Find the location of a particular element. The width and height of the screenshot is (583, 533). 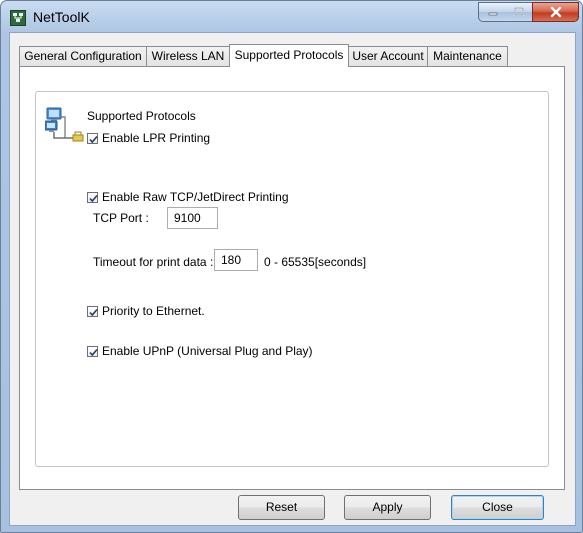

close-window-button is located at coordinates (555, 12).